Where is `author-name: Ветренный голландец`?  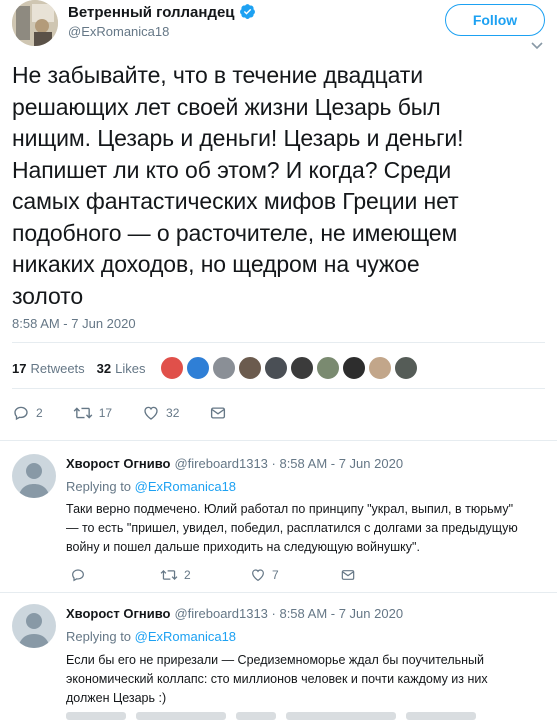
author-name: Ветренный голландец is located at coordinates (162, 12).